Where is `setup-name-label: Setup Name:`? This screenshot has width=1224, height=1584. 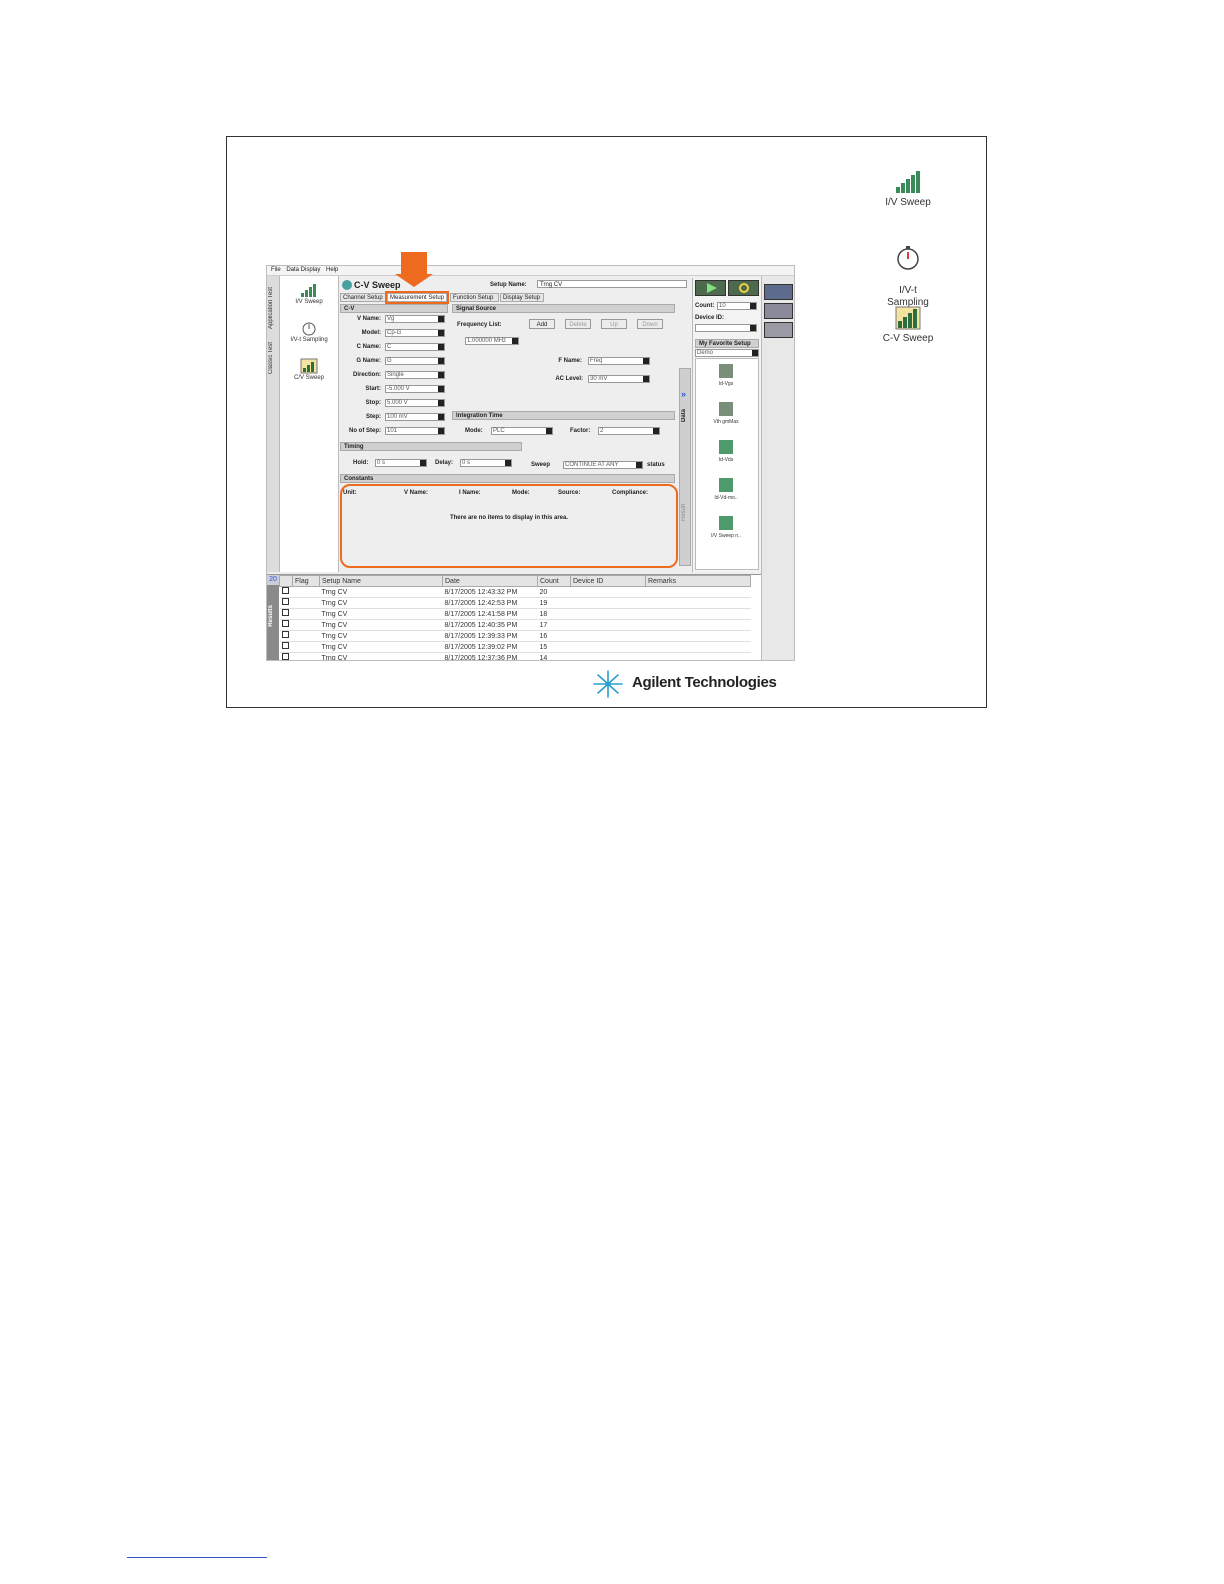
setup-name-label: Setup Name: is located at coordinates (508, 285).